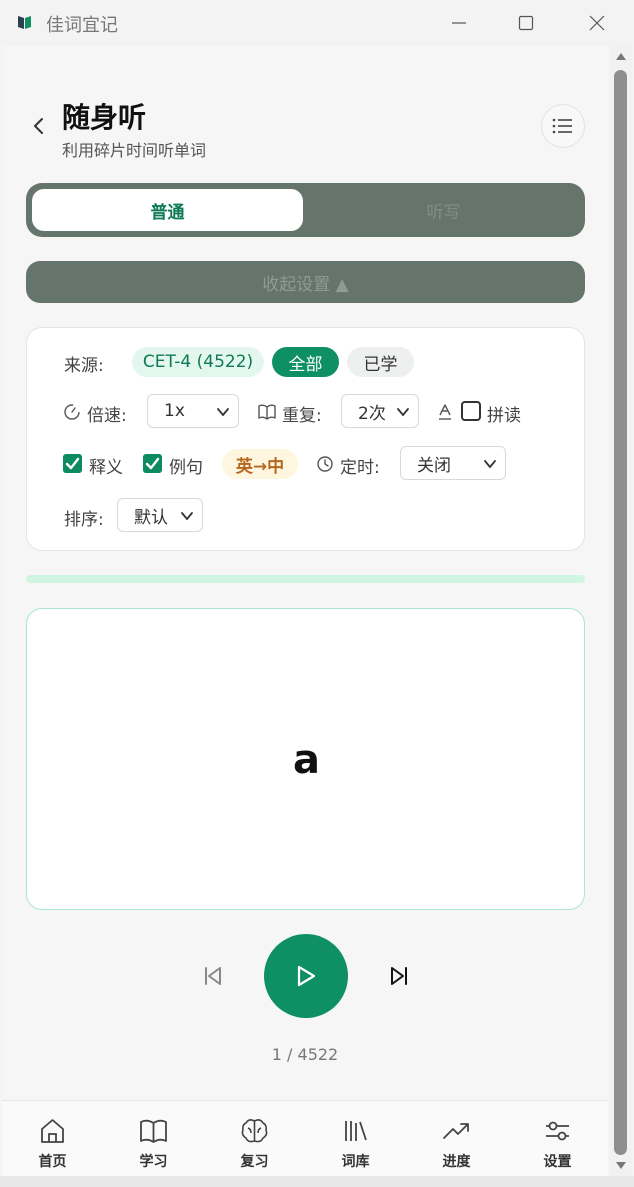 This screenshot has width=634, height=1187. Describe the element at coordinates (213, 976) in the screenshot. I see `skip-previous-icon` at that location.